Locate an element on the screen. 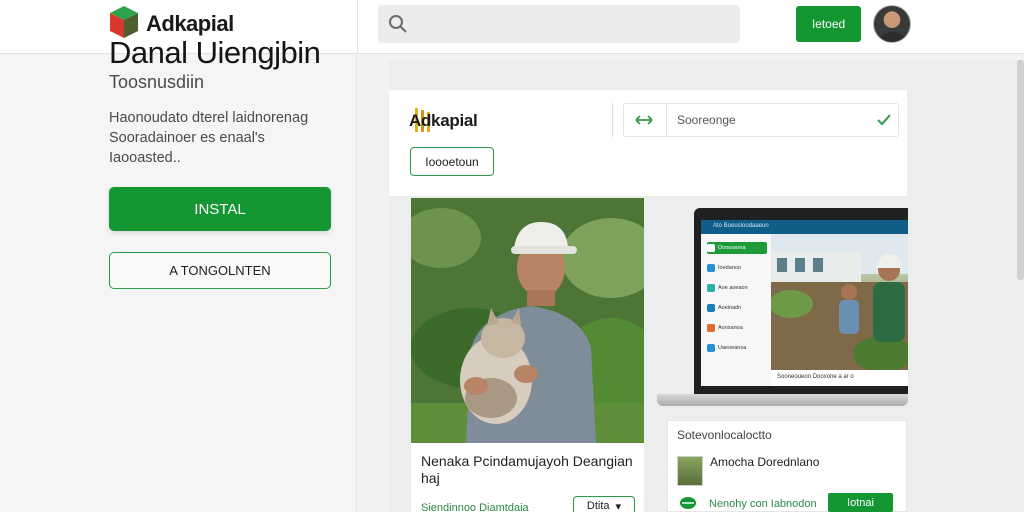 This screenshot has width=1024, height=512. laptop-field-photo is located at coordinates (839, 302).